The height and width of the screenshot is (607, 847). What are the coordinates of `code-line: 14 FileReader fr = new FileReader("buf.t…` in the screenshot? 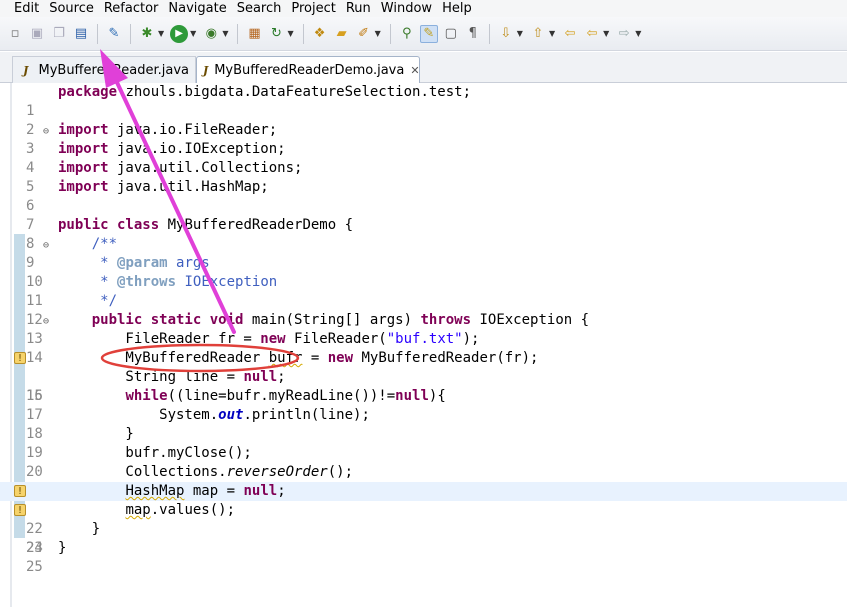 It's located at (423, 348).